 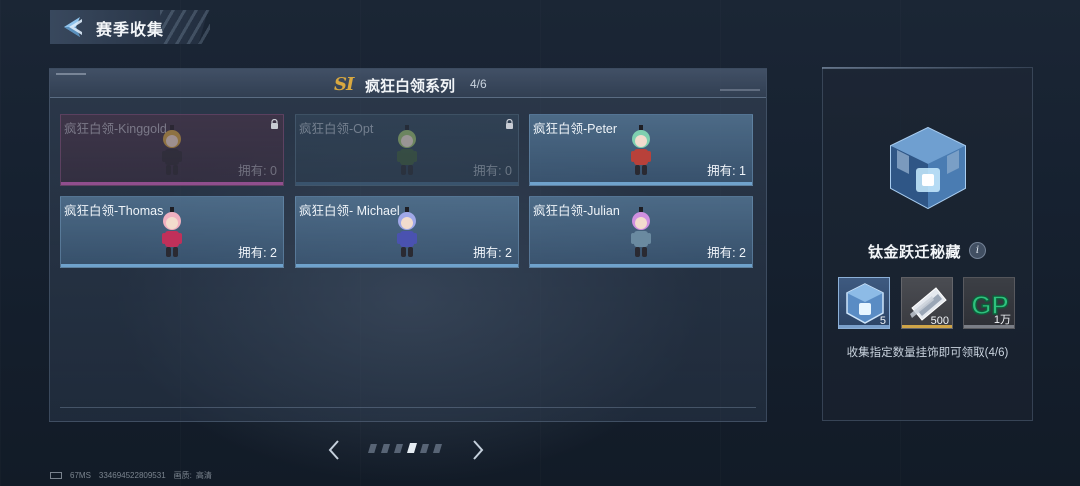 I want to click on reward-item-ticket: 500, so click(x=927, y=303).